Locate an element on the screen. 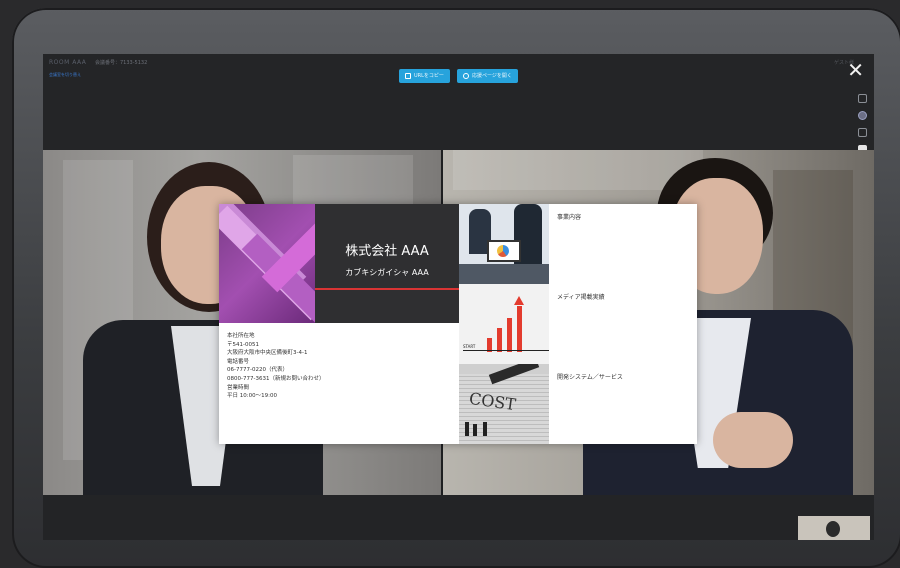 This screenshot has width=900, height=568. growth-chart-photo: START is located at coordinates (504, 324).